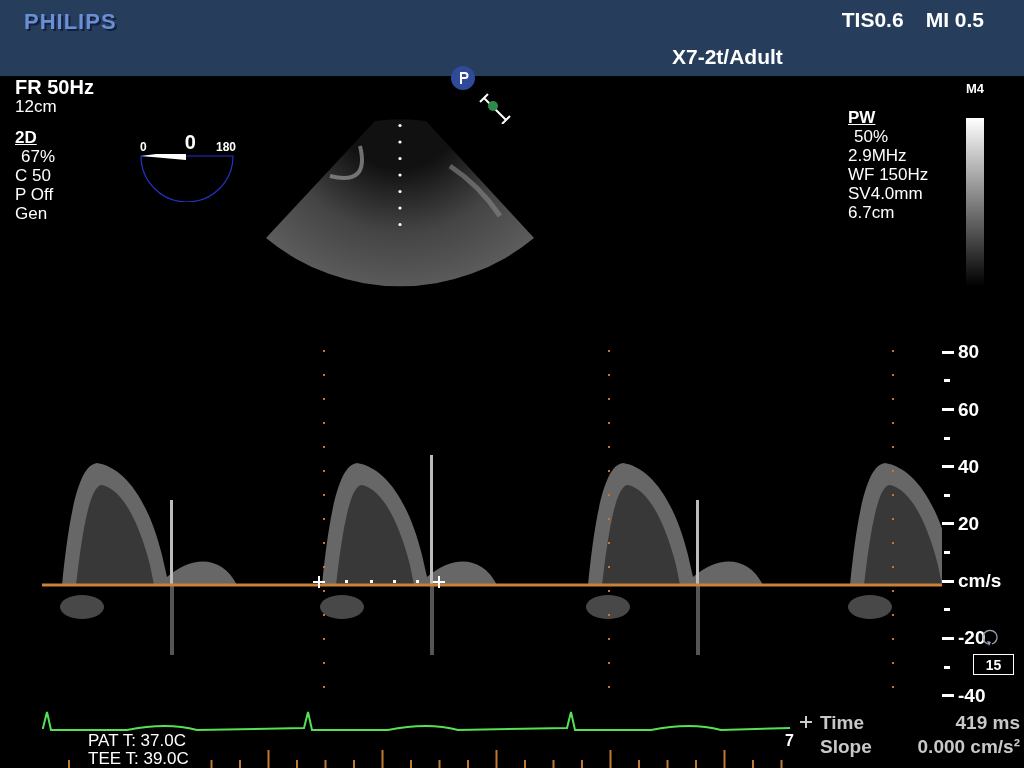 This screenshot has width=1024, height=768. I want to click on ecg-marker: 7, so click(789, 741).